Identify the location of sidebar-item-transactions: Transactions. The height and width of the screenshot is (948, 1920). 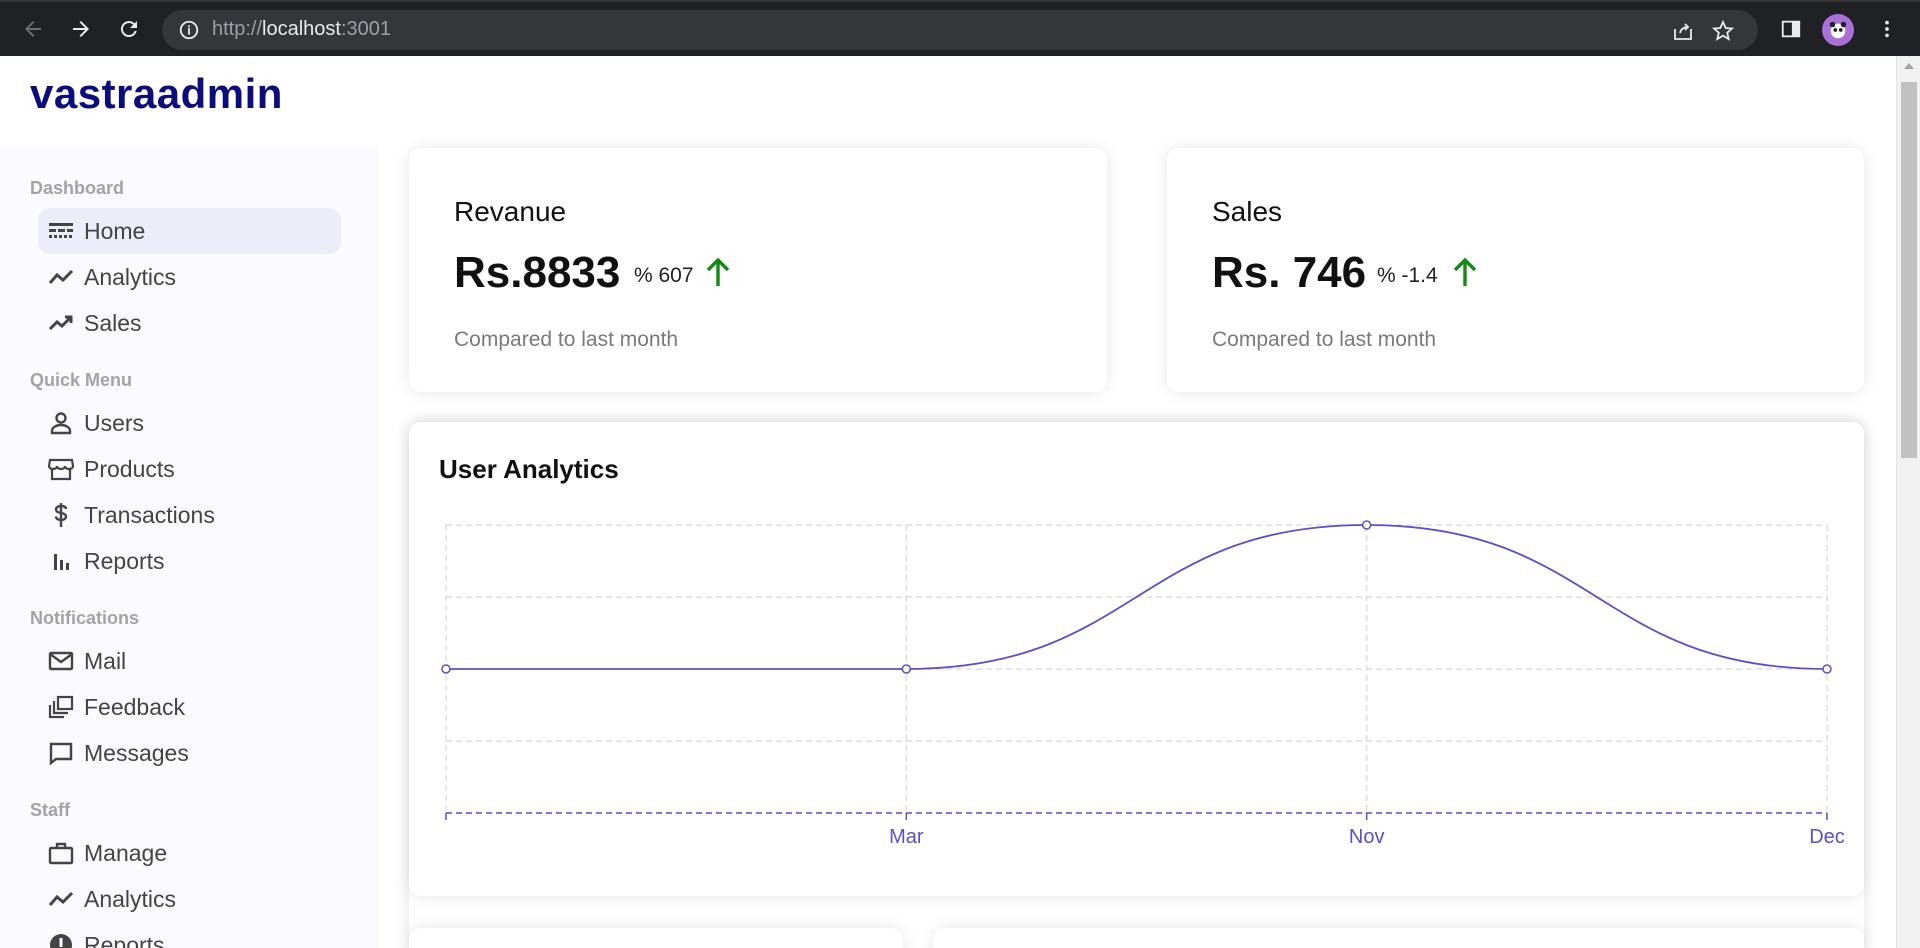
(189, 515).